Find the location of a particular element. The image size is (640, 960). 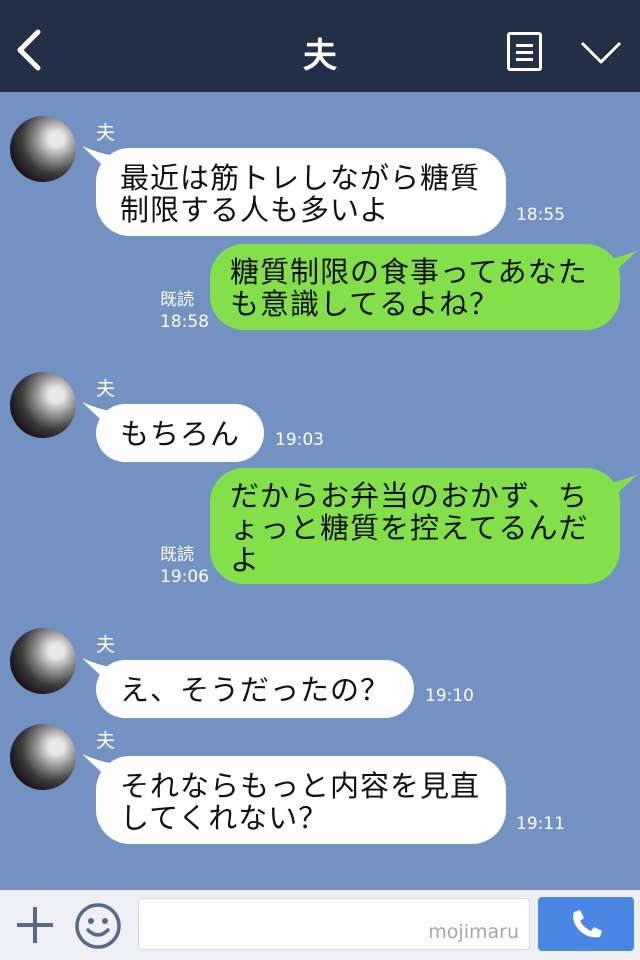

message-bubble: だからお弁当のおかず、ち ょっと糖質を控えてるんだ よ is located at coordinates (415, 526).